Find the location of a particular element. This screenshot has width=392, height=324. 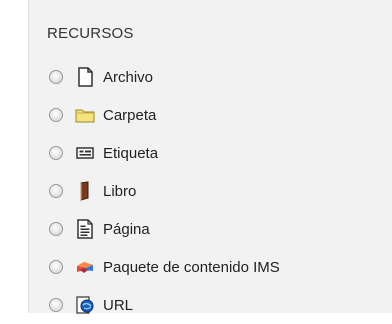

resource-item-archivo: Archivo is located at coordinates (164, 77).